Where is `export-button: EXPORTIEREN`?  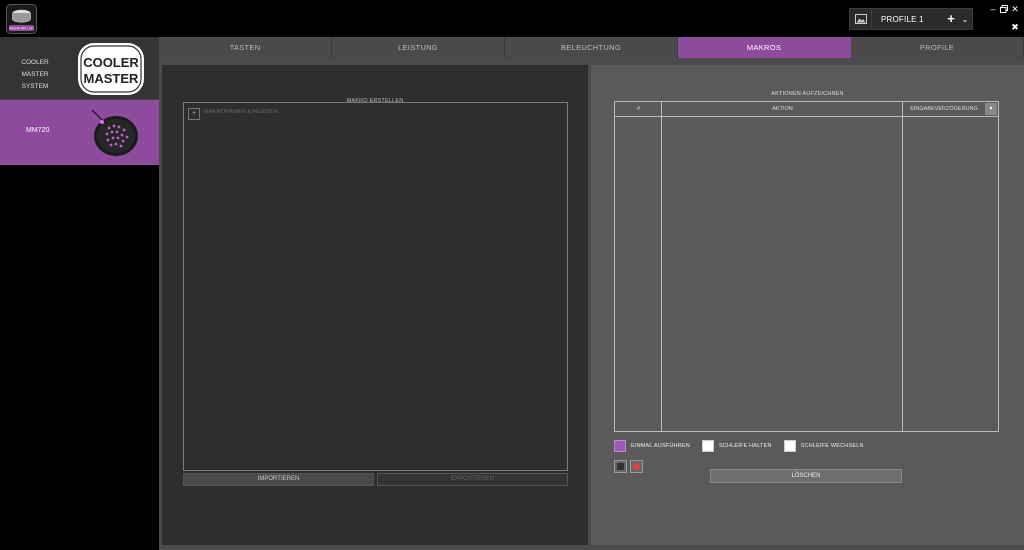 export-button: EXPORTIEREN is located at coordinates (472, 479).